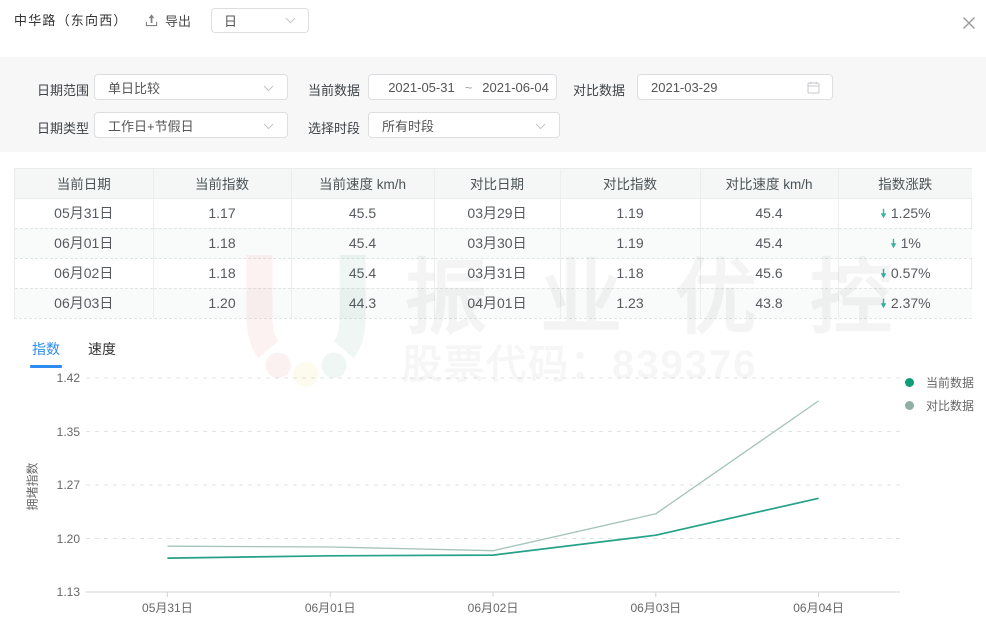  Describe the element at coordinates (818, 608) in the screenshot. I see `x-tick-label: 06月04日` at that location.